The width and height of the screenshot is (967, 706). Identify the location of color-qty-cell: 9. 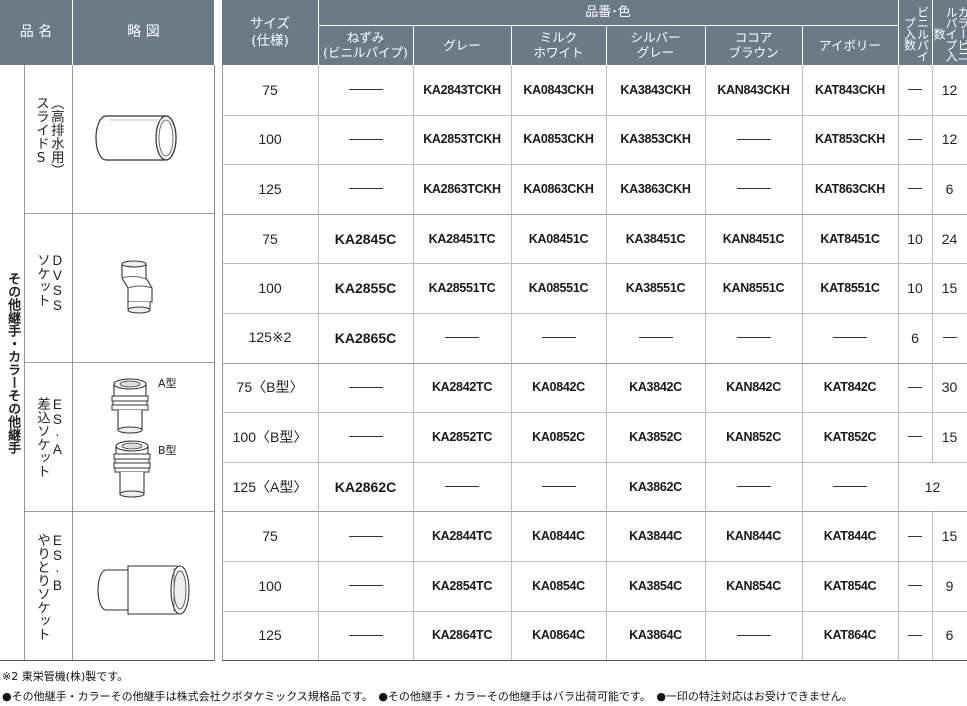
(949, 585).